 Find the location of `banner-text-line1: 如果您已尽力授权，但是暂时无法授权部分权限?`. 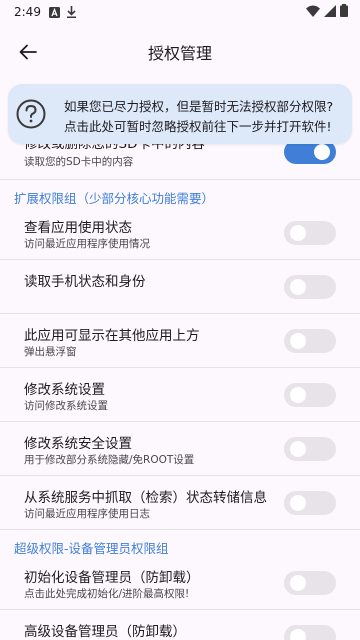

banner-text-line1: 如果您已尽力授权，但是暂时无法授权部分权限? is located at coordinates (199, 106).